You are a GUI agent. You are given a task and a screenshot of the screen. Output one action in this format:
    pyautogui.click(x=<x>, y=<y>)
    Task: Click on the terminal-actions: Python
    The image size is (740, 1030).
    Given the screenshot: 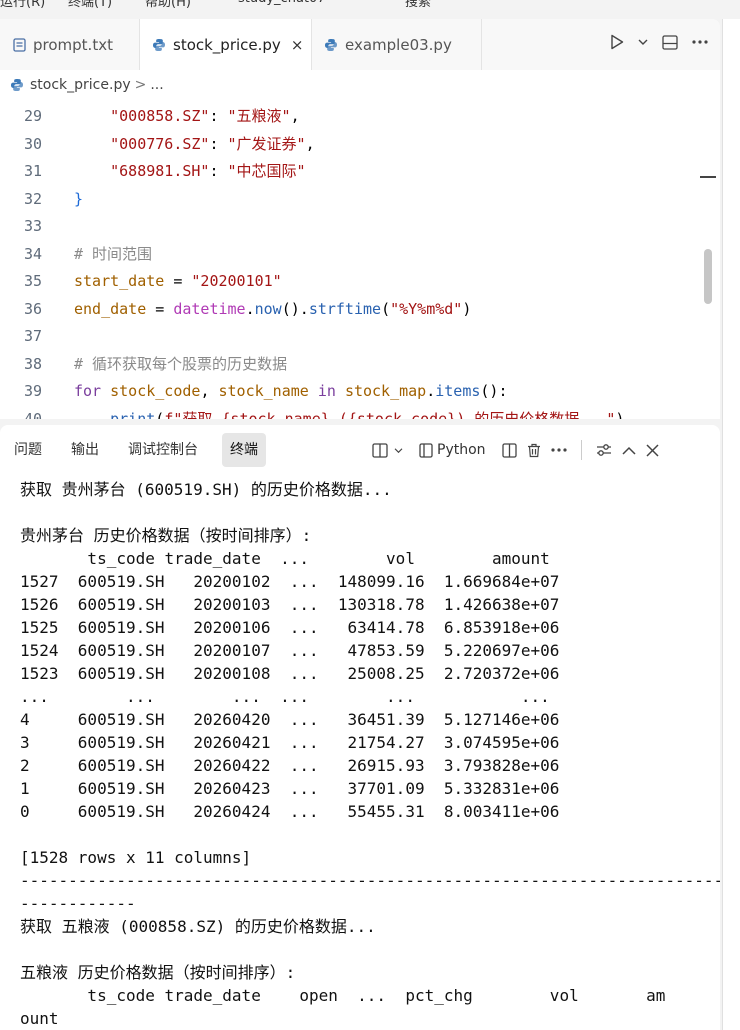 What is the action you would take?
    pyautogui.click(x=515, y=450)
    